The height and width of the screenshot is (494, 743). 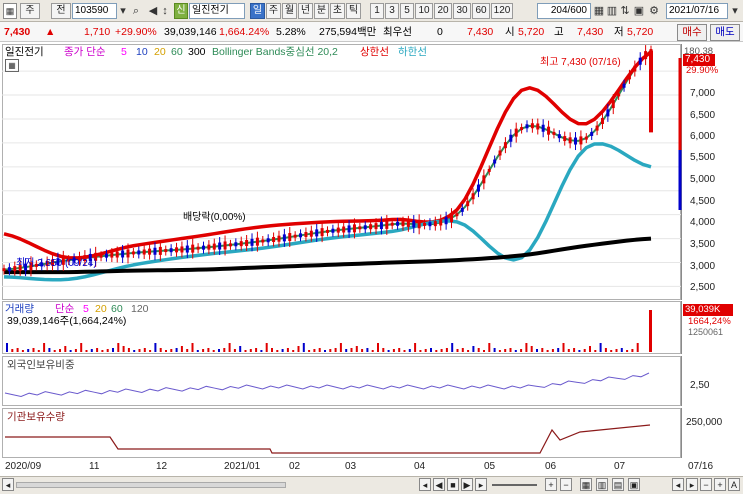 What do you see at coordinates (86, 309) in the screenshot?
I see `volume-ma-5: 5` at bounding box center [86, 309].